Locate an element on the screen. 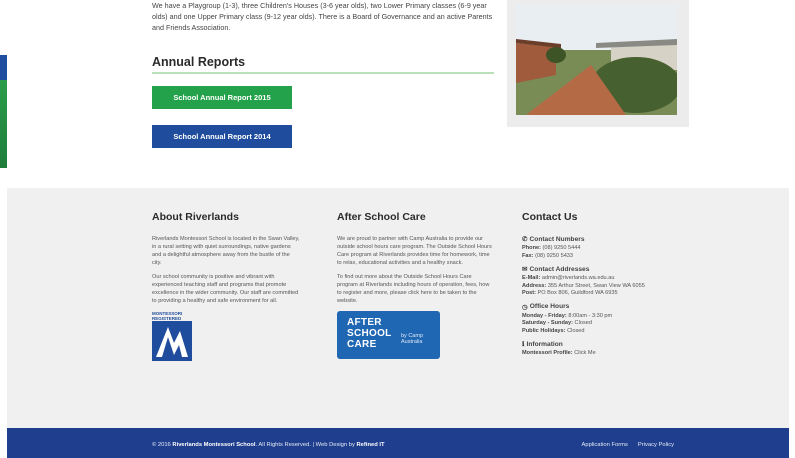 This screenshot has width=795, height=458. contact-addresses-heading: ✉ Contact Addresses is located at coordinates (556, 269).